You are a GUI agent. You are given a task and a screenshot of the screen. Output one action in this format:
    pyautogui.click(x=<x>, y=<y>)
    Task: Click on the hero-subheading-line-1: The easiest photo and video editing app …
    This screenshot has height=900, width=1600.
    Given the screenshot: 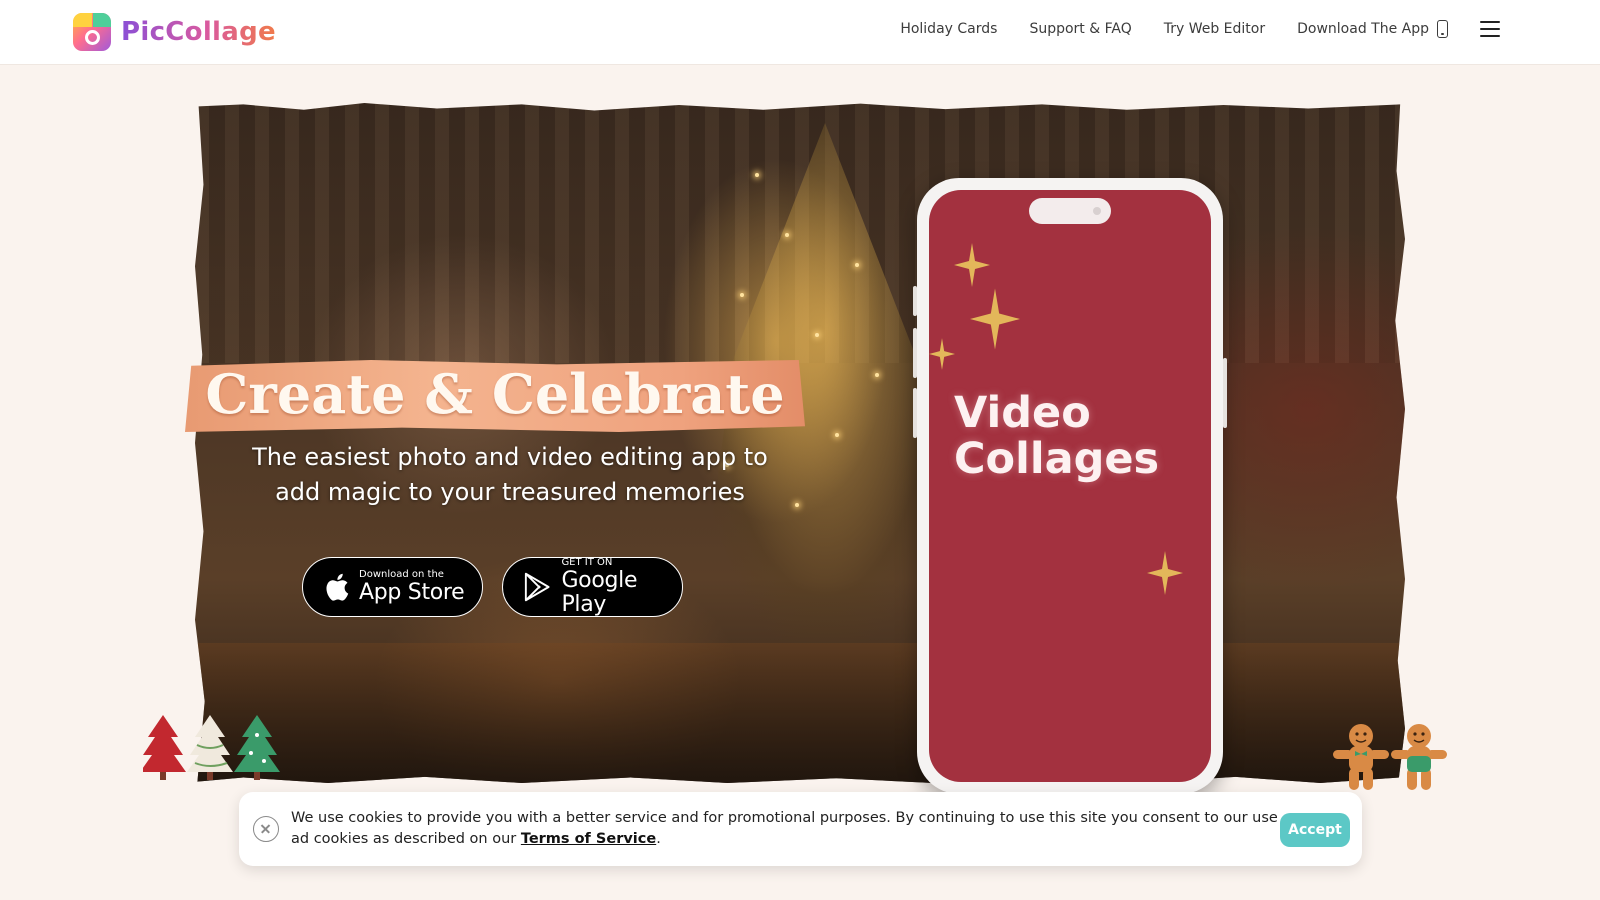 What is the action you would take?
    pyautogui.click(x=510, y=457)
    